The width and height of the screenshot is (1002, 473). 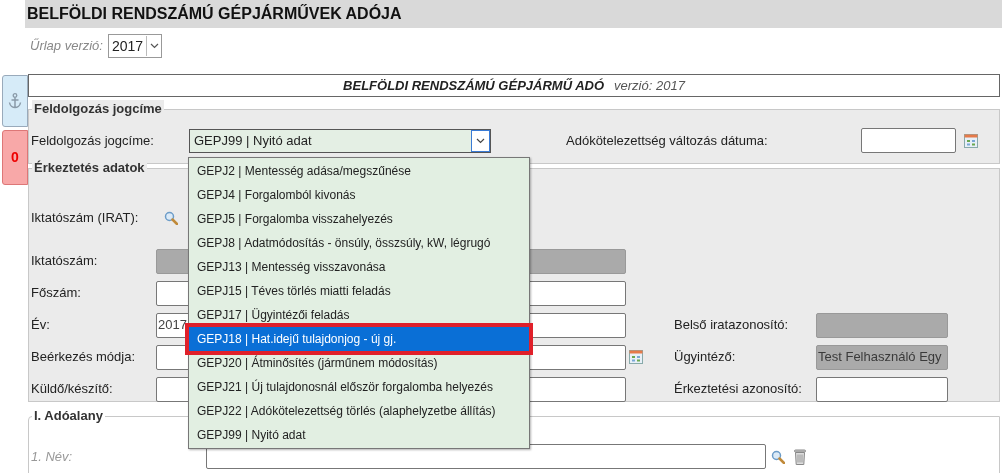 I want to click on anchor-icon, so click(x=15, y=101).